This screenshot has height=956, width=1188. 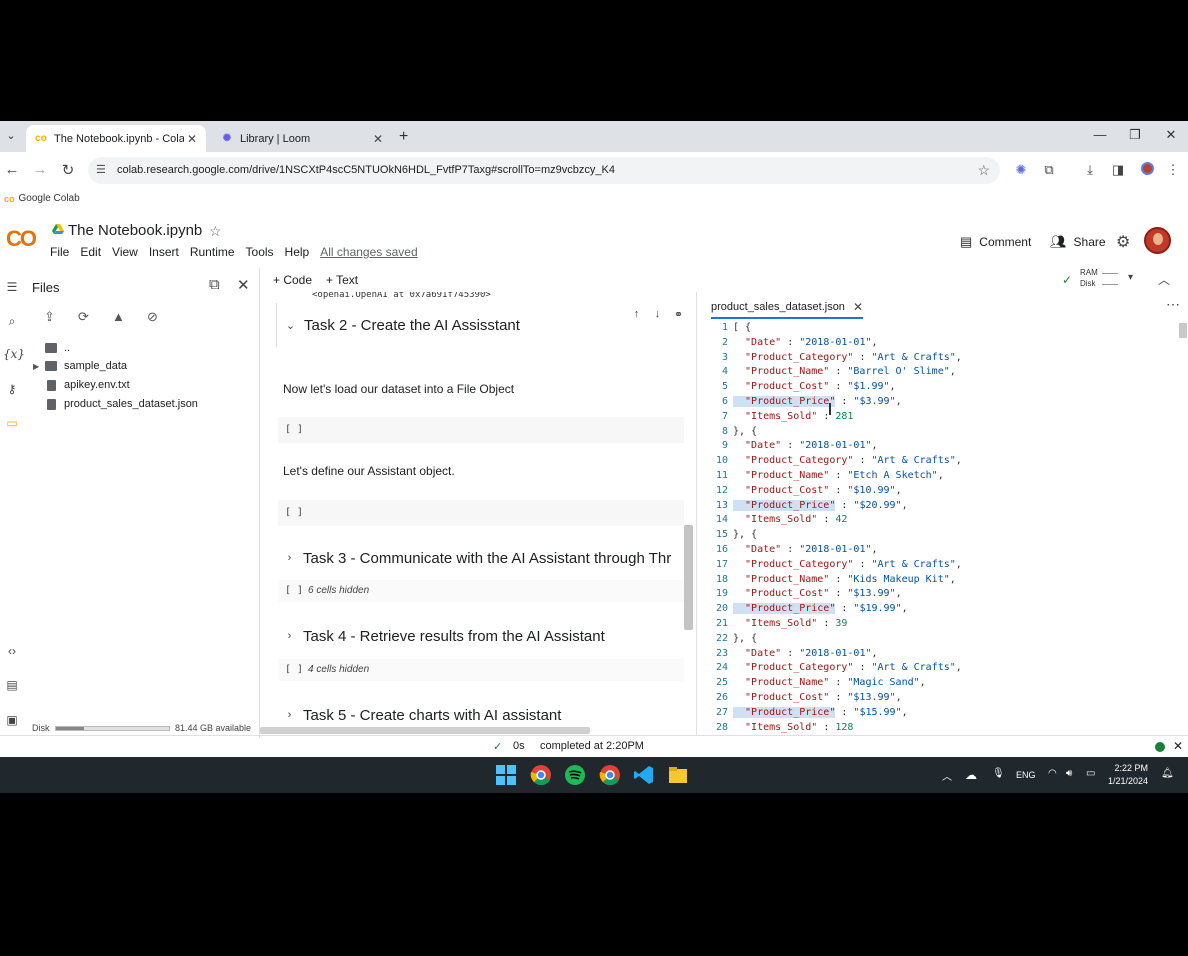 What do you see at coordinates (212, 252) in the screenshot?
I see `menu-runtime: Runtime` at bounding box center [212, 252].